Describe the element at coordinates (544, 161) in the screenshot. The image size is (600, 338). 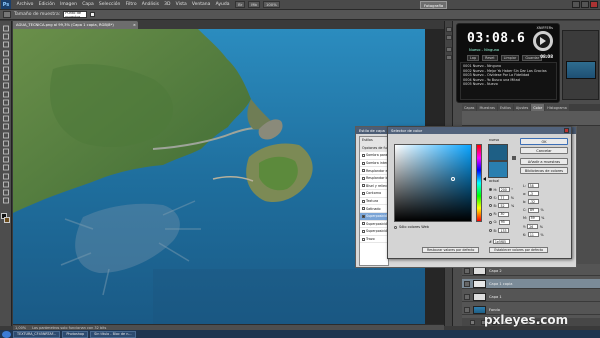
I see `add-to-swatches-button: Añadir a muestras` at that location.